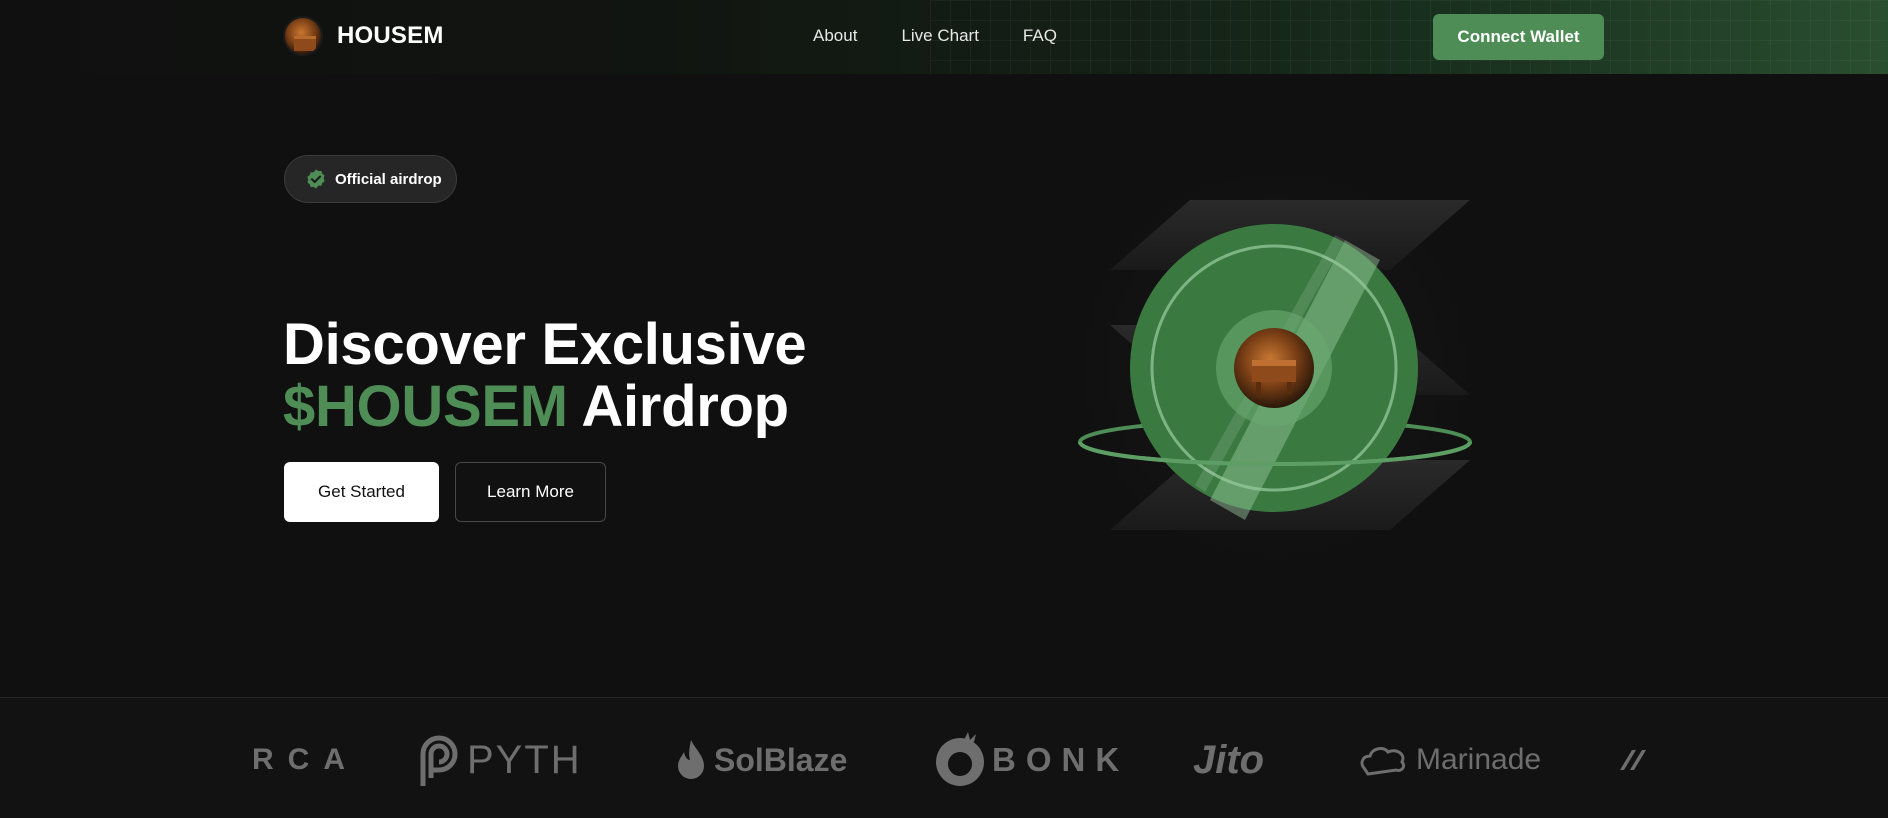  I want to click on partner-bonk-label: BONK, so click(1061, 759).